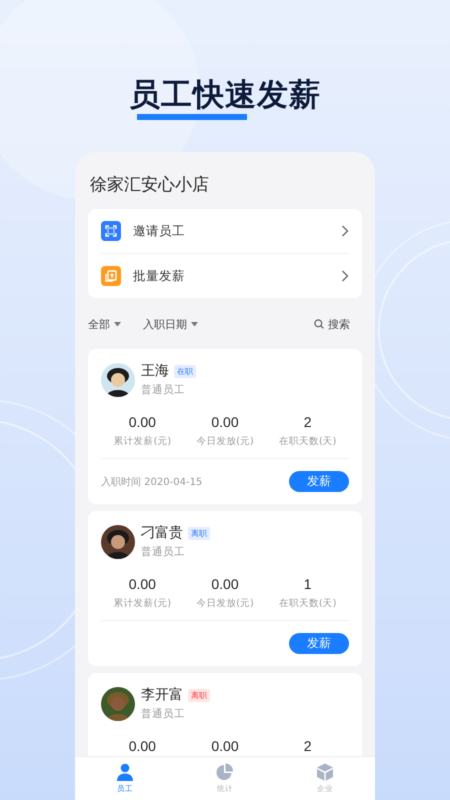  I want to click on store-name: 徐家汇安心小店, so click(150, 185).